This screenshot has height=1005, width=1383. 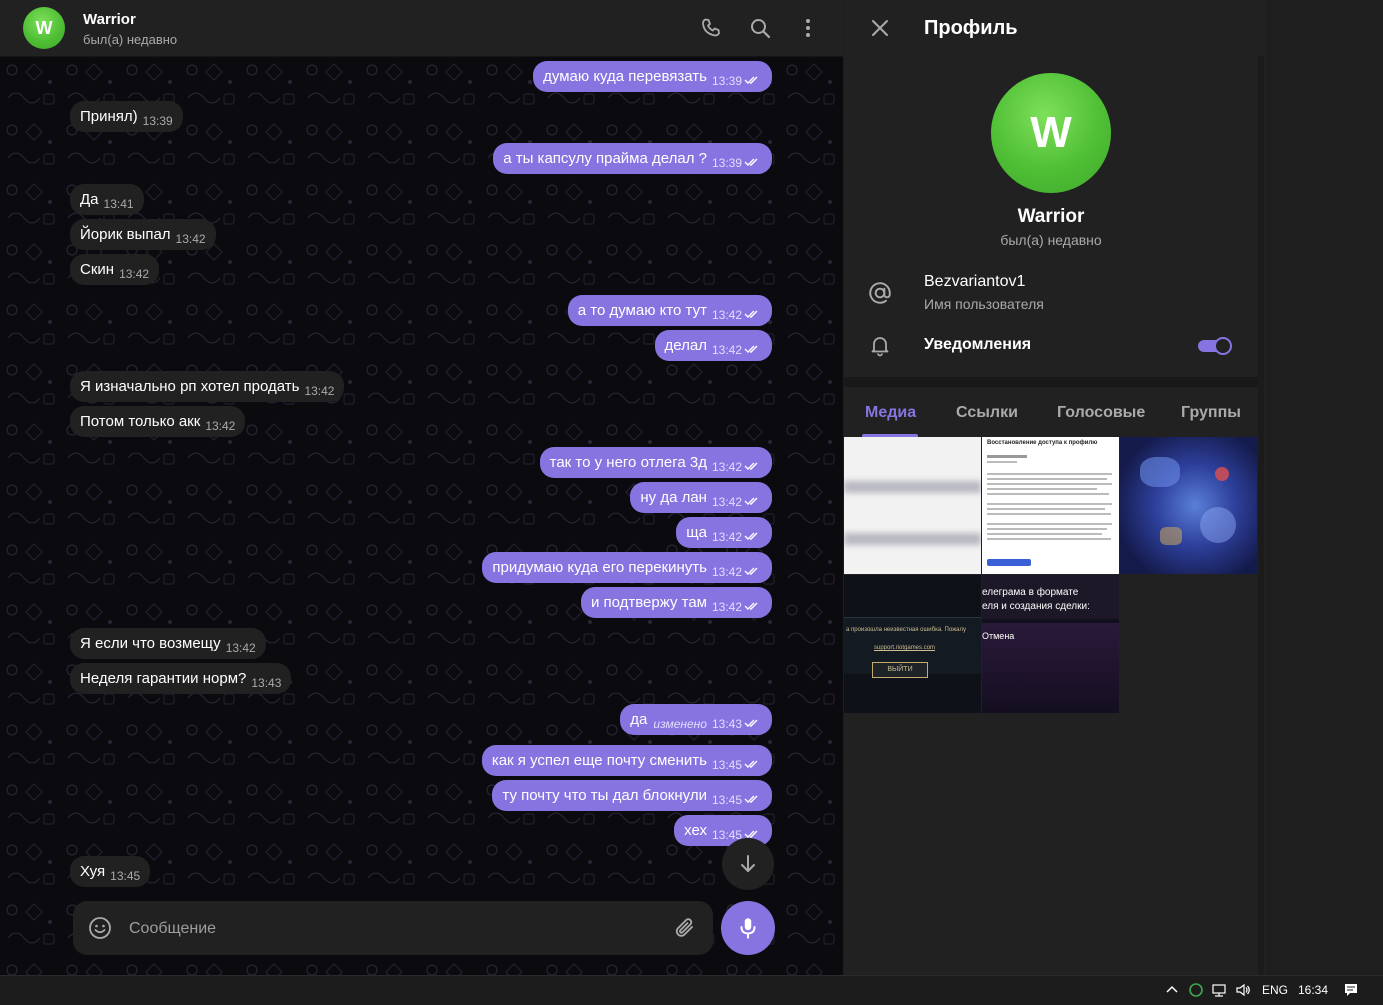 What do you see at coordinates (676, 602) in the screenshot?
I see `outgoing-message: и подтвержу там 13:42` at bounding box center [676, 602].